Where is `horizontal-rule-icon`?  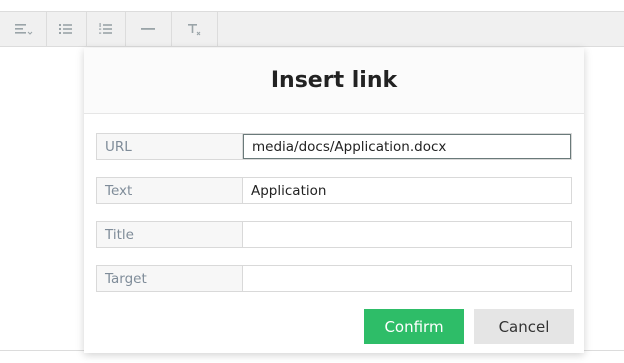 horizontal-rule-icon is located at coordinates (148, 29).